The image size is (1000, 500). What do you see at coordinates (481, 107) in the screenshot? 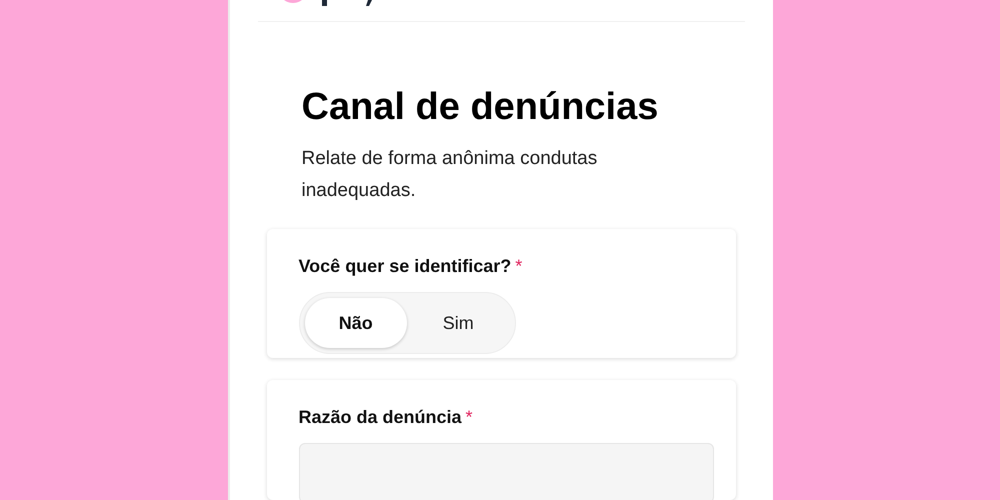
I see `page-title: Canal de denúncias` at bounding box center [481, 107].